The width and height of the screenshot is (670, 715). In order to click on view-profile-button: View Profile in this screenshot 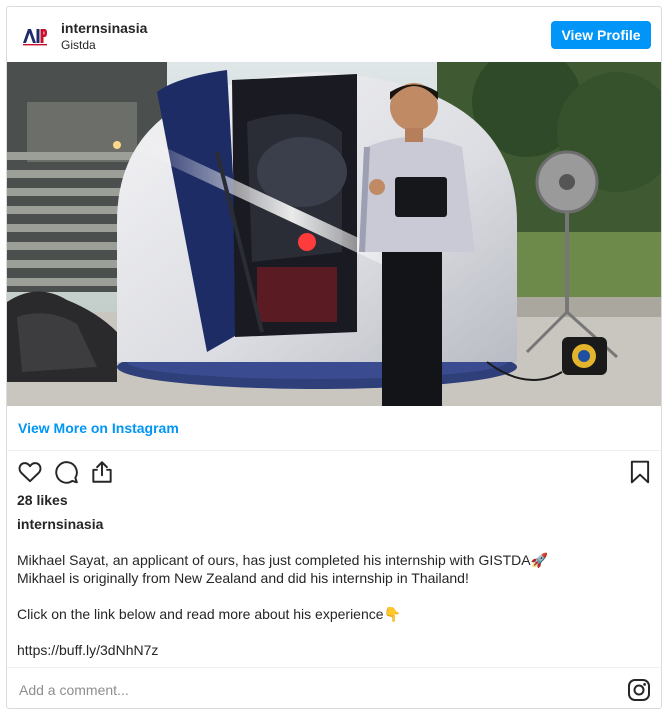, I will do `click(601, 35)`.